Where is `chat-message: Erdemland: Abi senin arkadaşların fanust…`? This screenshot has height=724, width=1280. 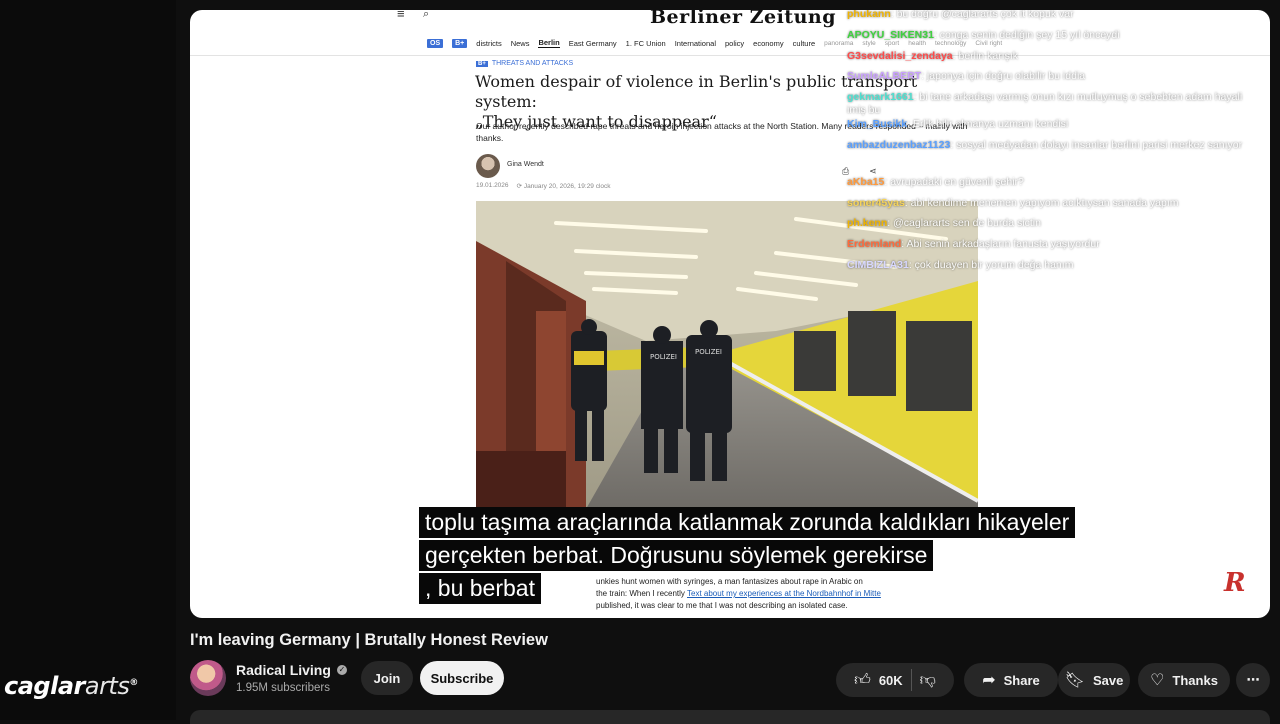
chat-message: Erdemland: Abi senin arkadaşların fanust… is located at coordinates (1052, 244).